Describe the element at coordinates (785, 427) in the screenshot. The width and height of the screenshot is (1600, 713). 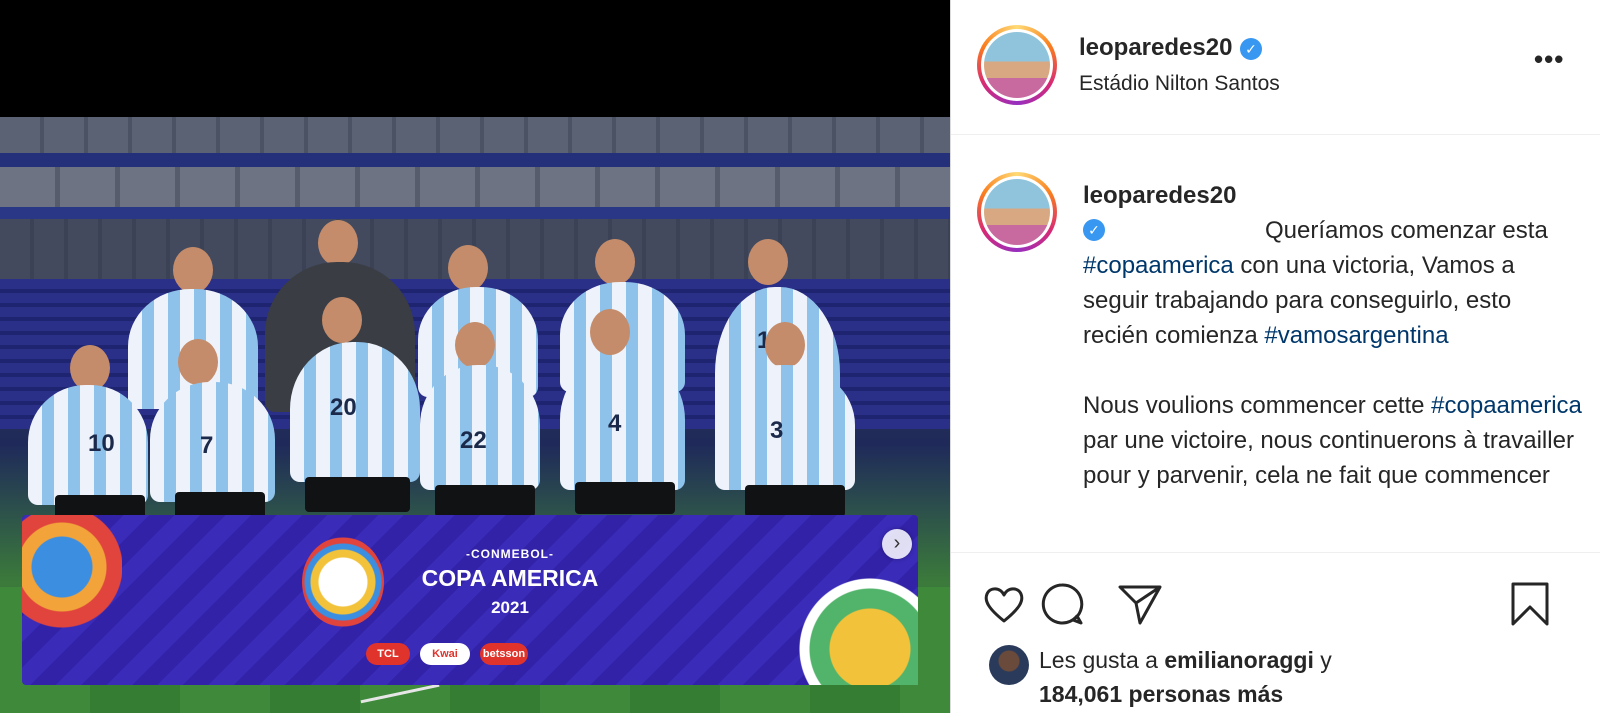
I see `player: 3` at that location.